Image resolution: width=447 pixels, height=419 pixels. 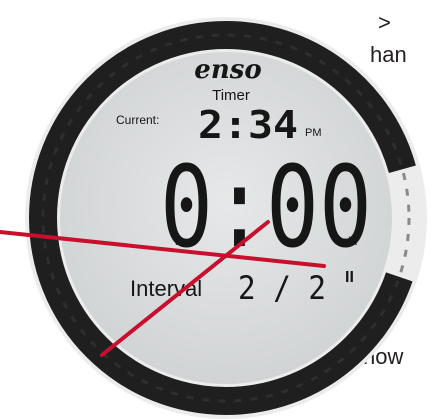 What do you see at coordinates (282, 288) in the screenshot?
I see `interval-value: 2 / 2` at bounding box center [282, 288].